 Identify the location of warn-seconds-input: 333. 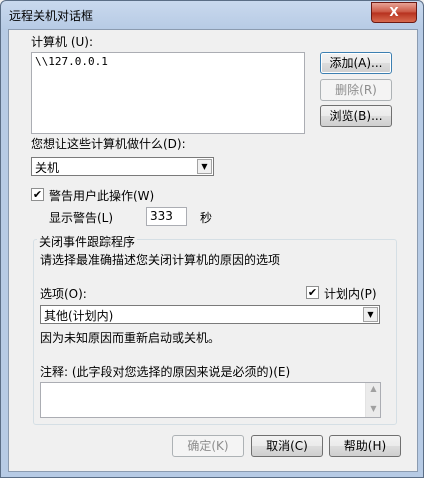
(166, 216).